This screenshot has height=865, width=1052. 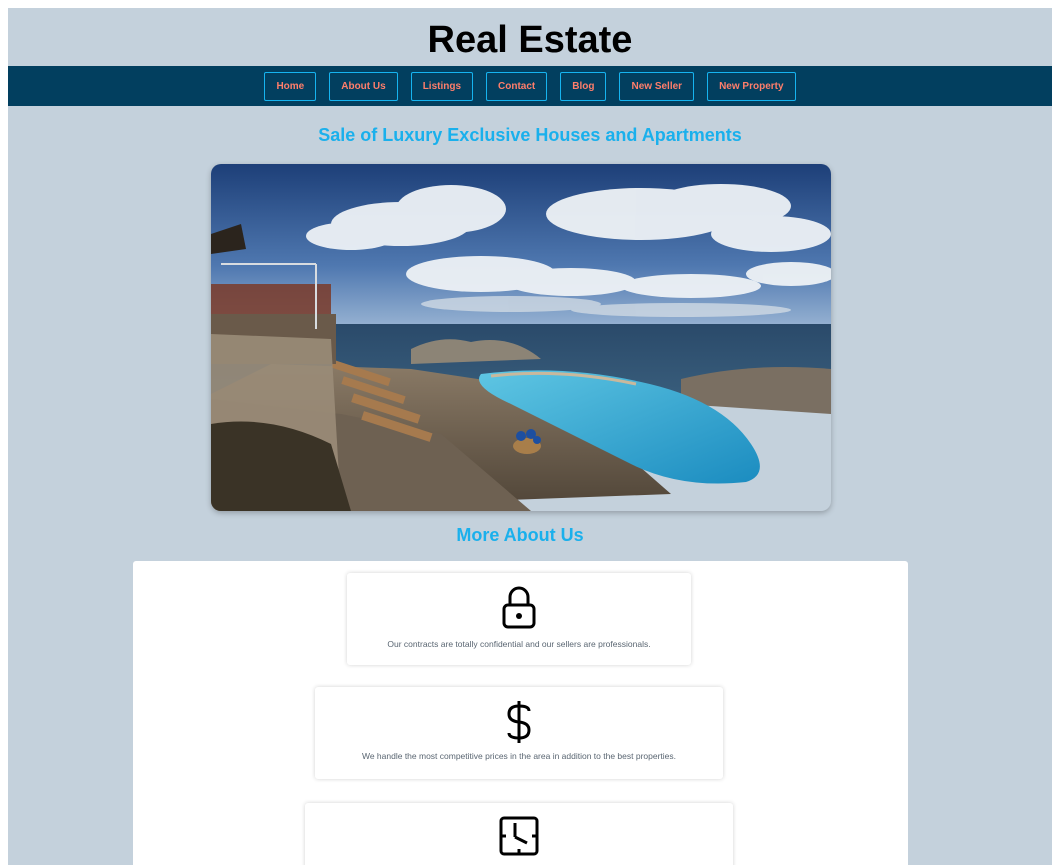 What do you see at coordinates (519, 607) in the screenshot?
I see `lock-icon` at bounding box center [519, 607].